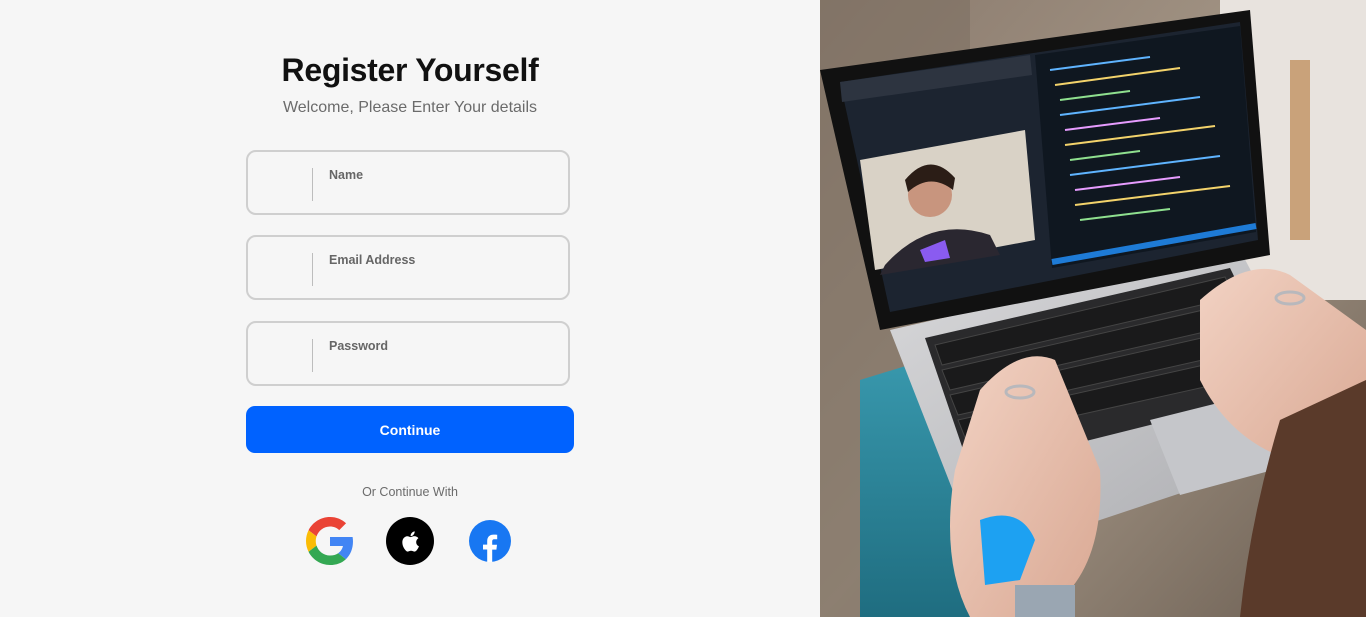 This screenshot has width=1366, height=617. I want to click on name-input, so click(441, 197).